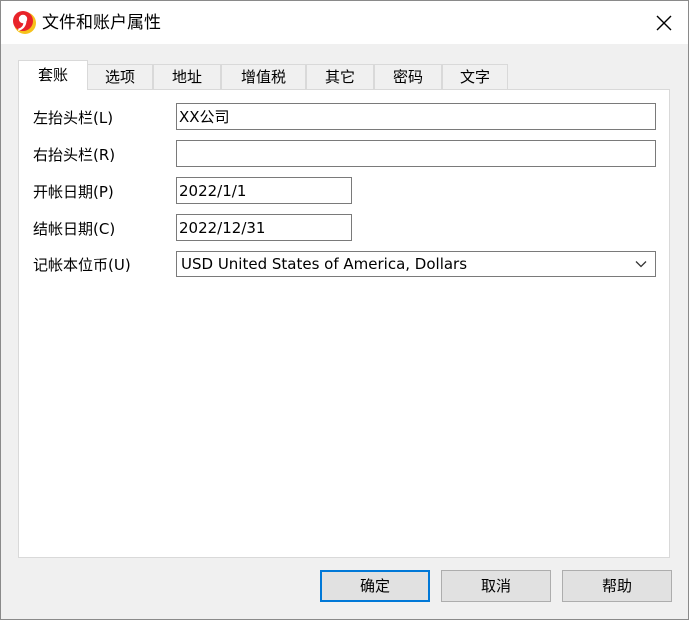  I want to click on currency-label: 记帐本位币(U), so click(82, 265).